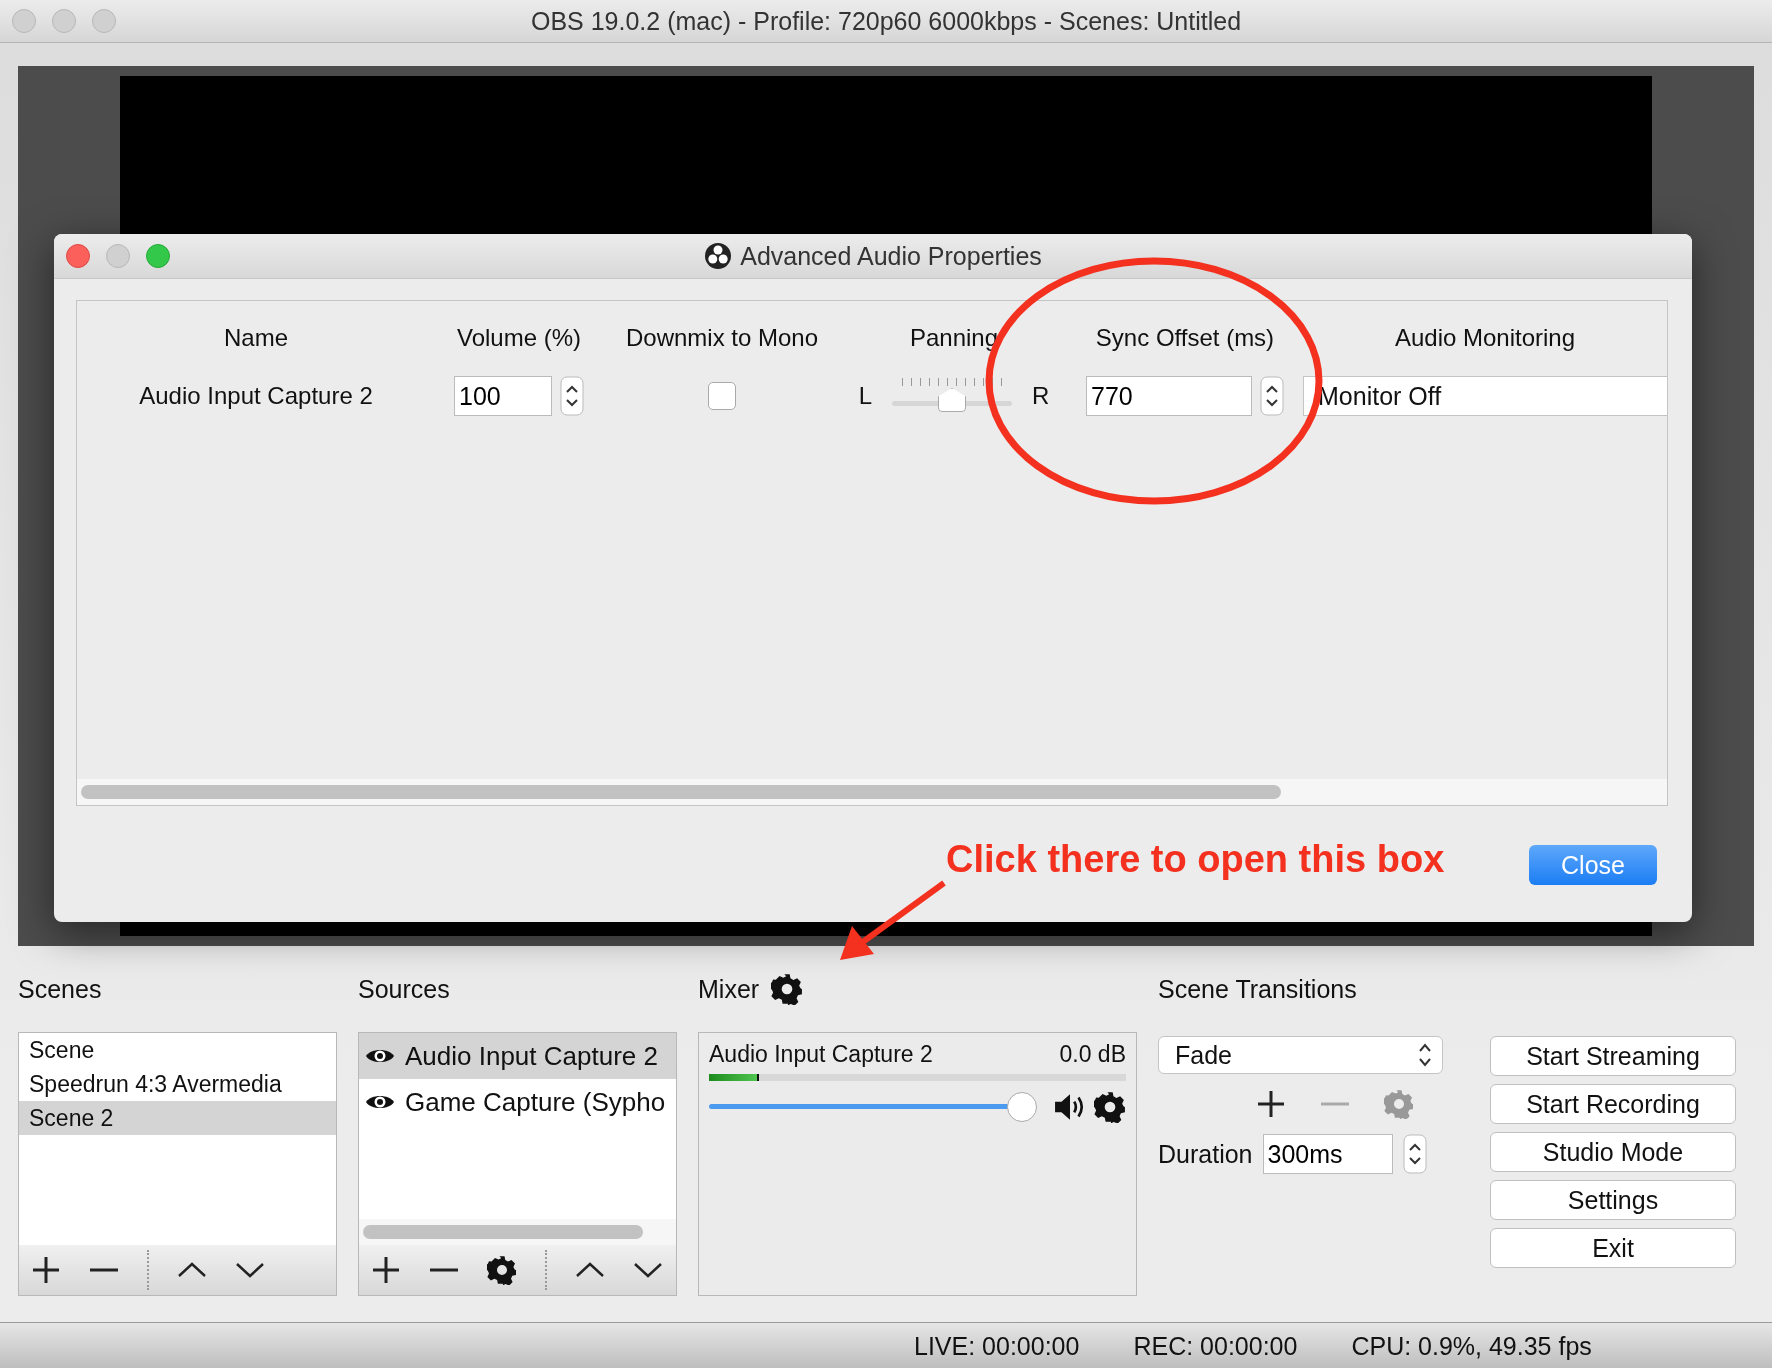 The height and width of the screenshot is (1368, 1772). I want to click on downmix-checkbox, so click(722, 396).